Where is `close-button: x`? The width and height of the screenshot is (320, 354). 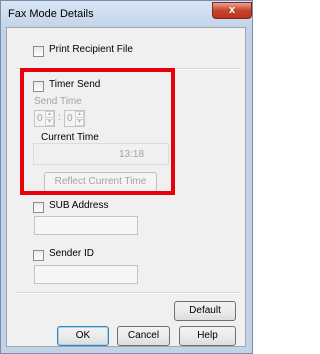 close-button: x is located at coordinates (232, 10).